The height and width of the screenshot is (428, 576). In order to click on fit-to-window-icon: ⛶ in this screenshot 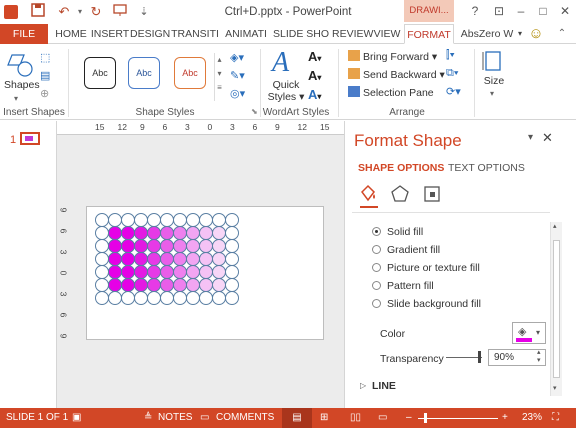, I will do `click(555, 418)`.